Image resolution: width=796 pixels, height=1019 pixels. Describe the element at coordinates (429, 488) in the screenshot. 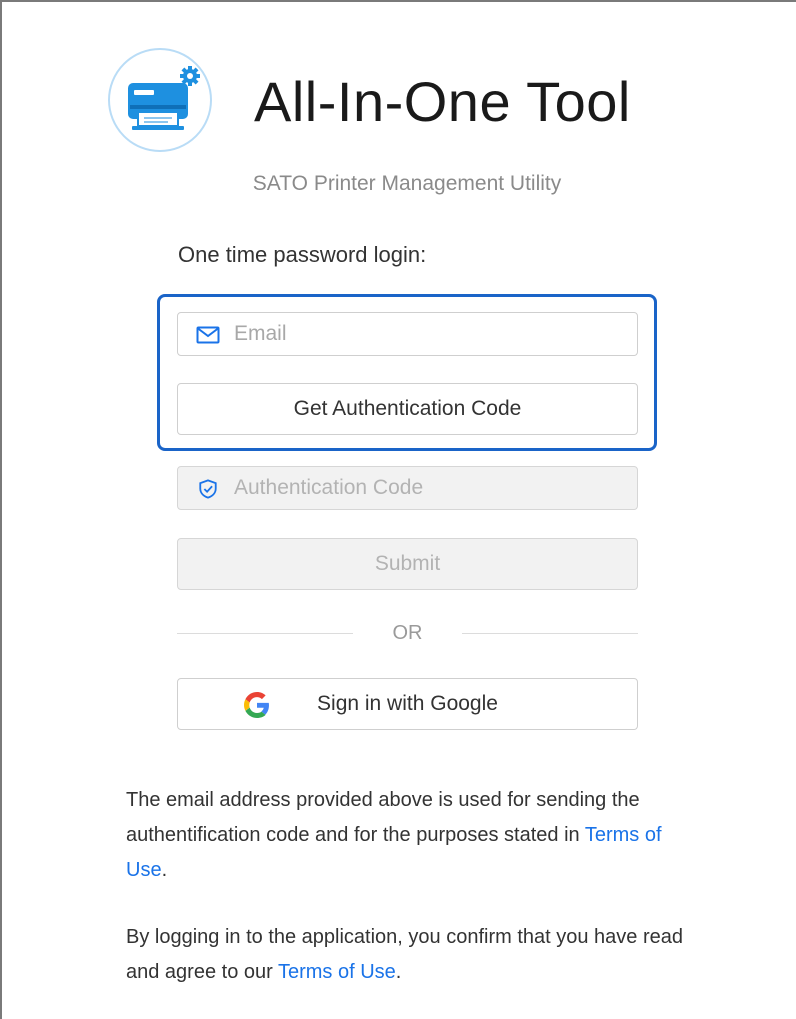

I see `authentication-code-input` at that location.